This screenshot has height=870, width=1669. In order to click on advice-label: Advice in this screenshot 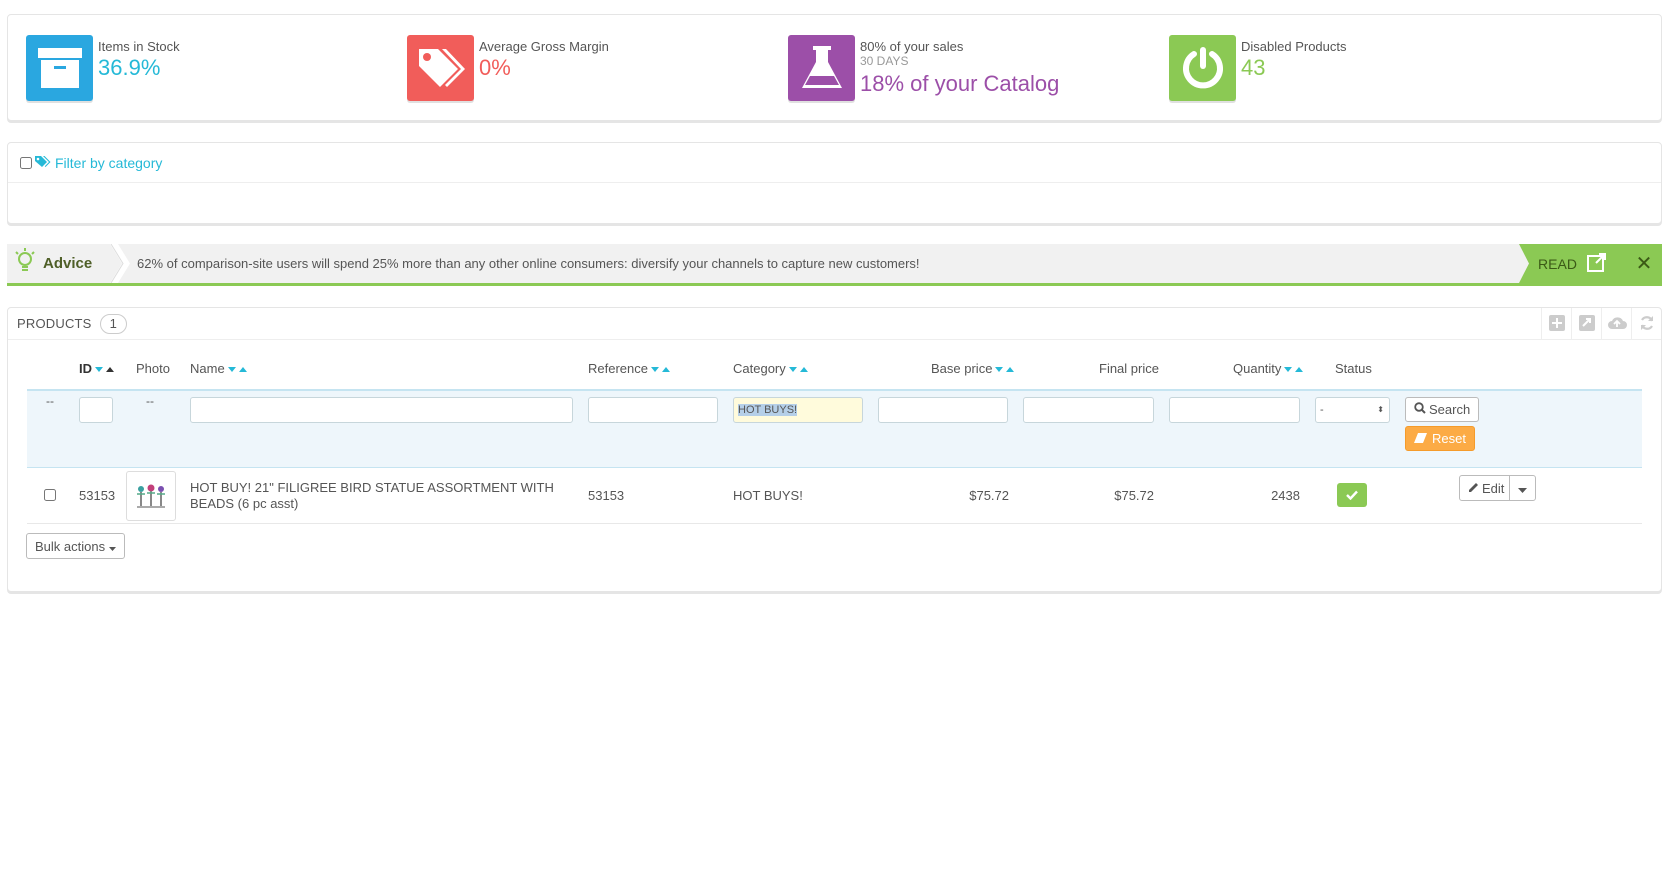, I will do `click(62, 263)`.